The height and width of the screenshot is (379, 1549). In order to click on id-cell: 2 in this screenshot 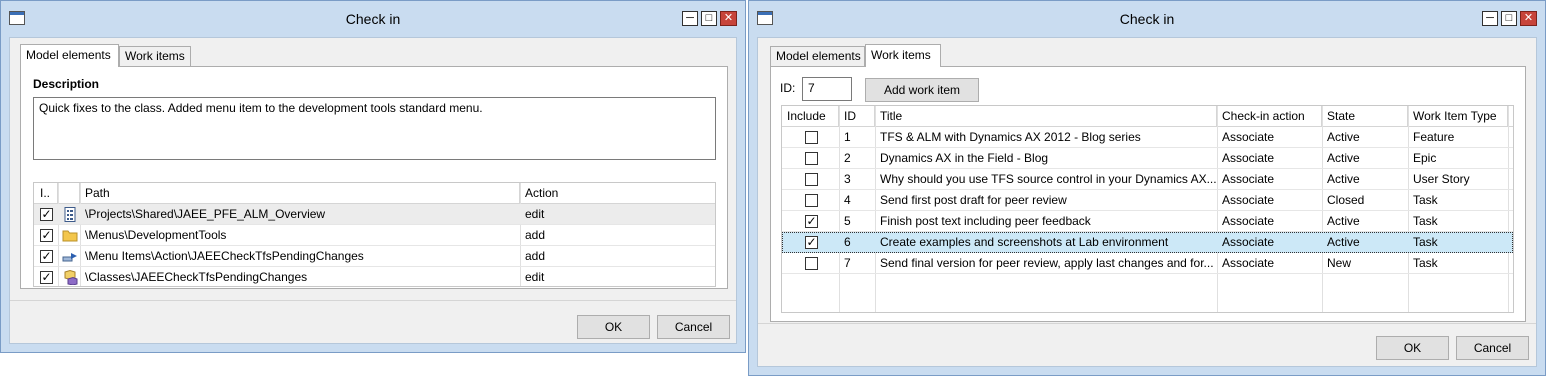, I will do `click(847, 158)`.